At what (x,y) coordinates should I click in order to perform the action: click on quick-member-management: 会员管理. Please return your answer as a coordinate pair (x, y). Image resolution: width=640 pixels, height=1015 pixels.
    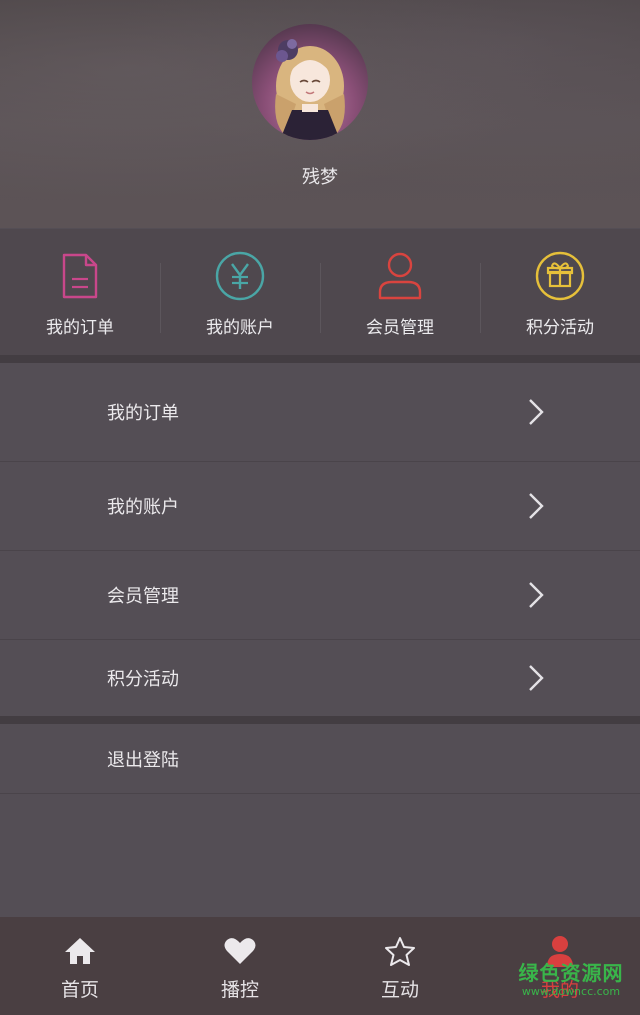
    Looking at the image, I should click on (400, 292).